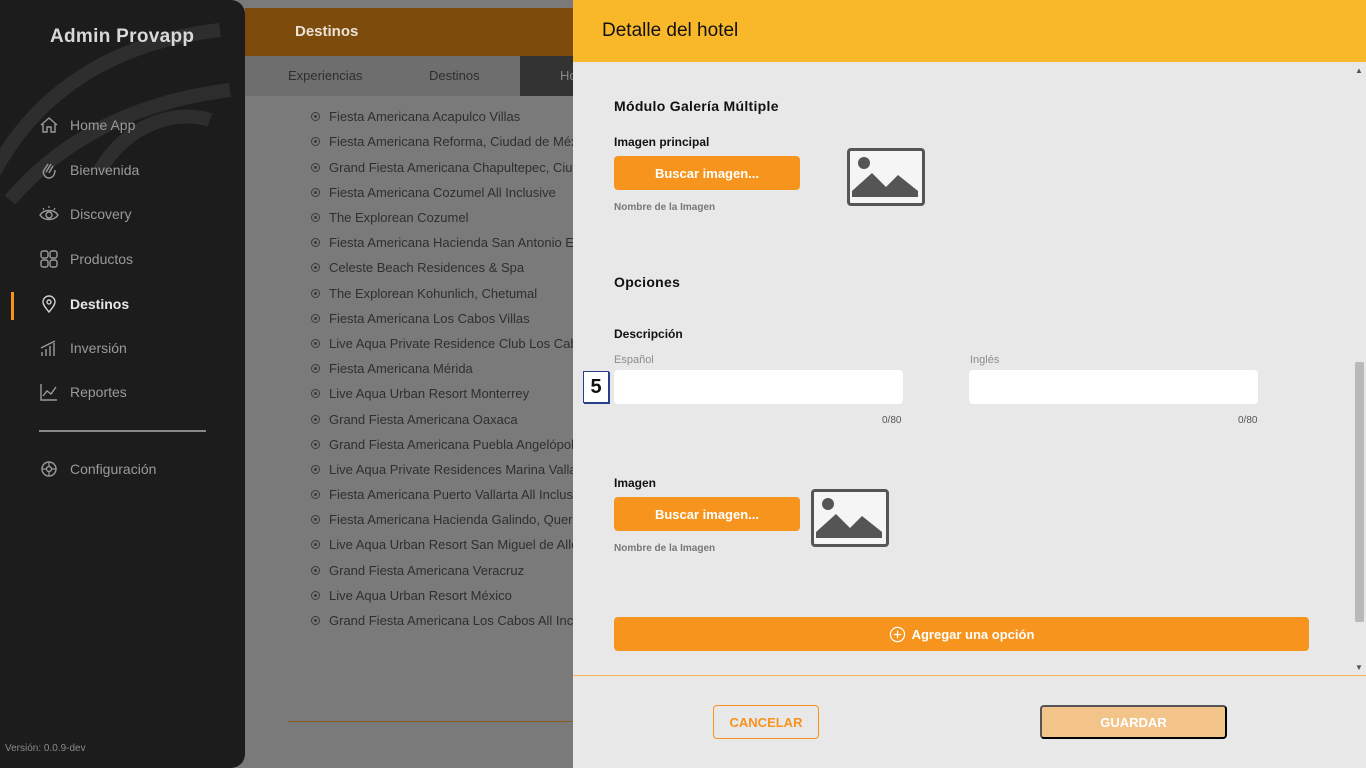 This screenshot has height=768, width=1366. Describe the element at coordinates (113, 469) in the screenshot. I see `nav-label: Configuración` at that location.